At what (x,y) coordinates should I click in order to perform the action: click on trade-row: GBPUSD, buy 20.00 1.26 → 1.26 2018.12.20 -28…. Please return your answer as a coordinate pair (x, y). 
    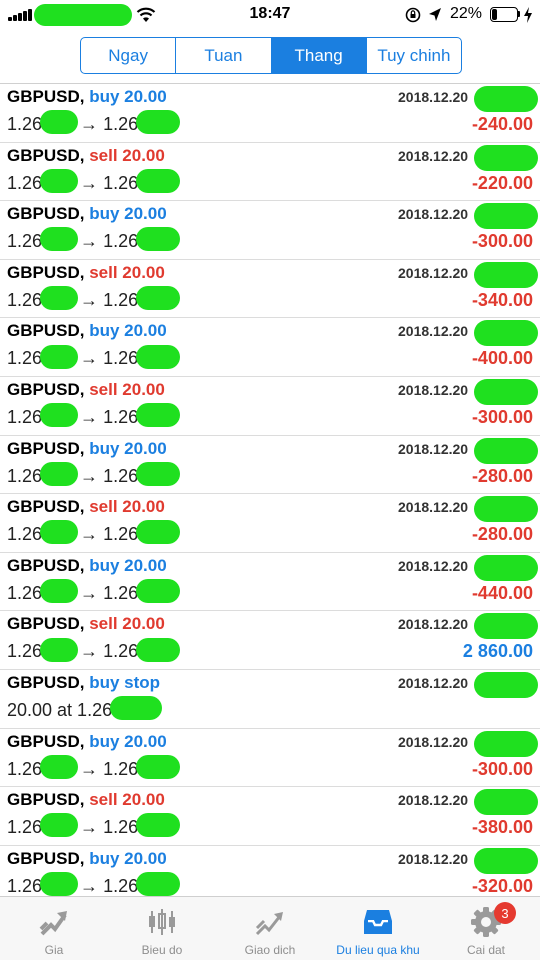
    Looking at the image, I should click on (270, 465).